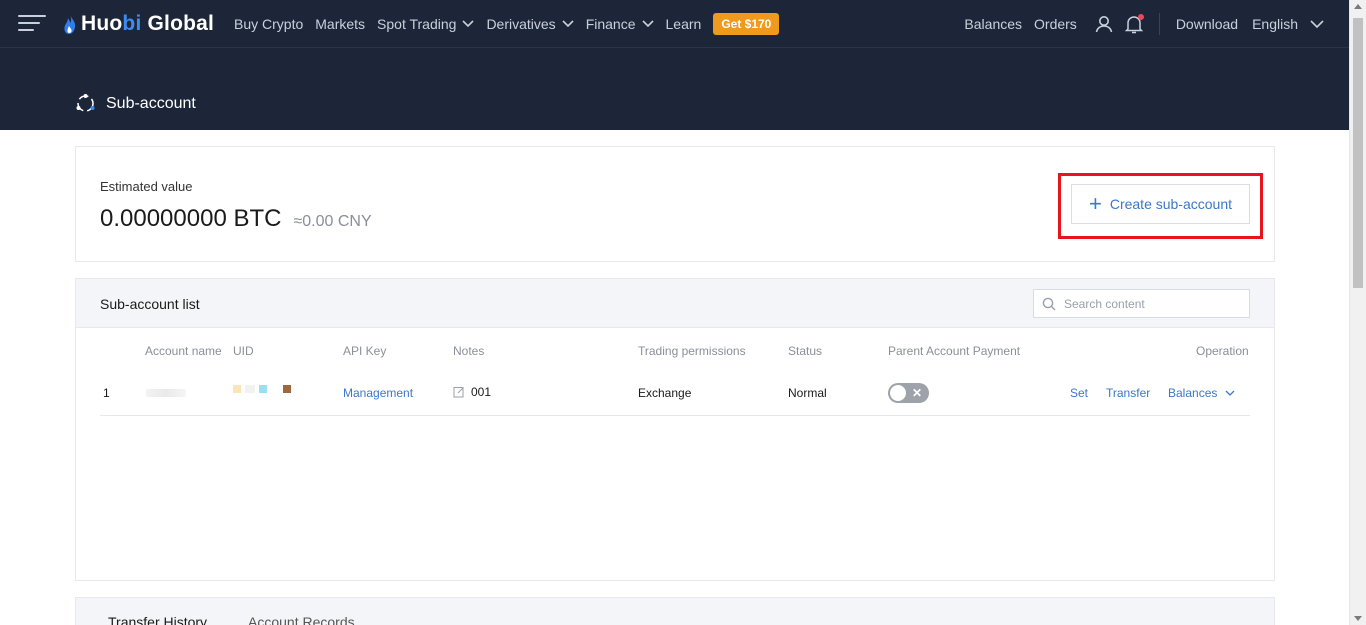 This screenshot has height=625, width=1366. Describe the element at coordinates (1222, 351) in the screenshot. I see `column-header-operation: Operation` at that location.